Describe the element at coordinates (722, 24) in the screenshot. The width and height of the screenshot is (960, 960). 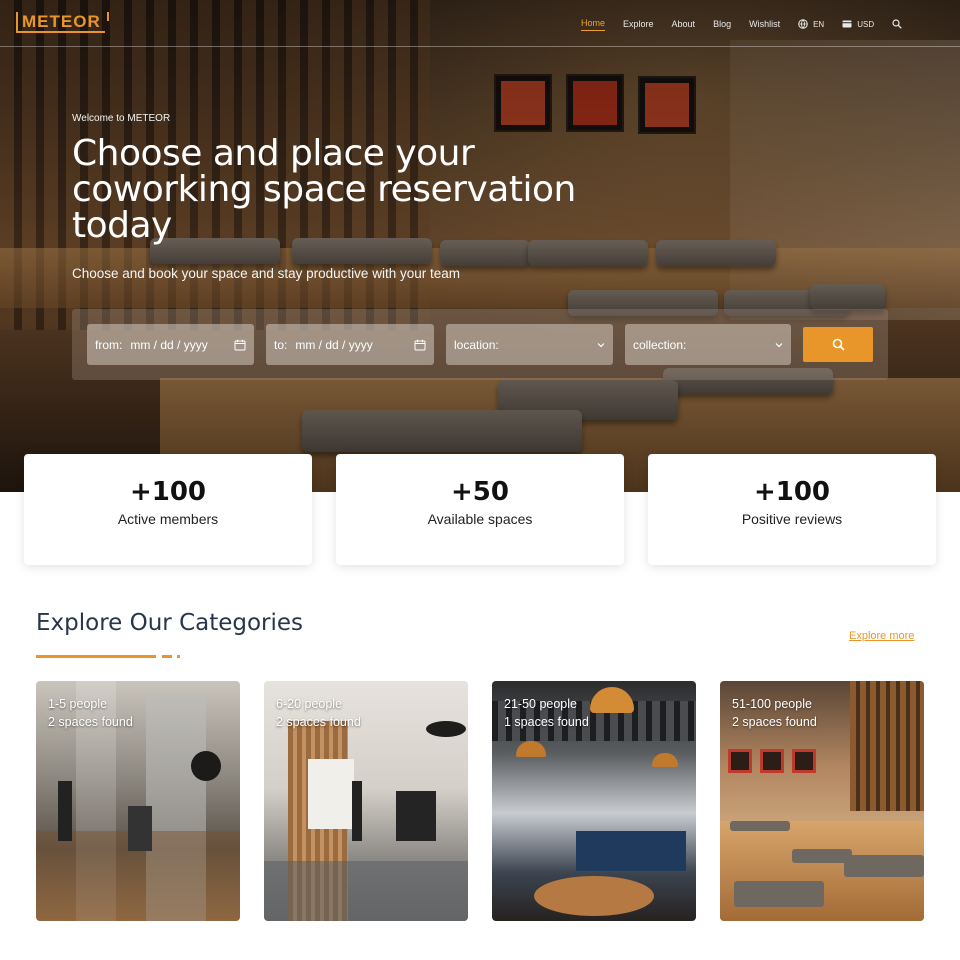
I see `nav-link-blog: Blog` at that location.